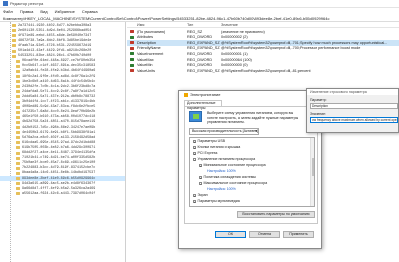 The height and width of the screenshot is (262, 399). I want to click on tree-key-label: 4e4450b3-6179-4e91-b8f1-5bb9938f81a1, so click(59, 132).